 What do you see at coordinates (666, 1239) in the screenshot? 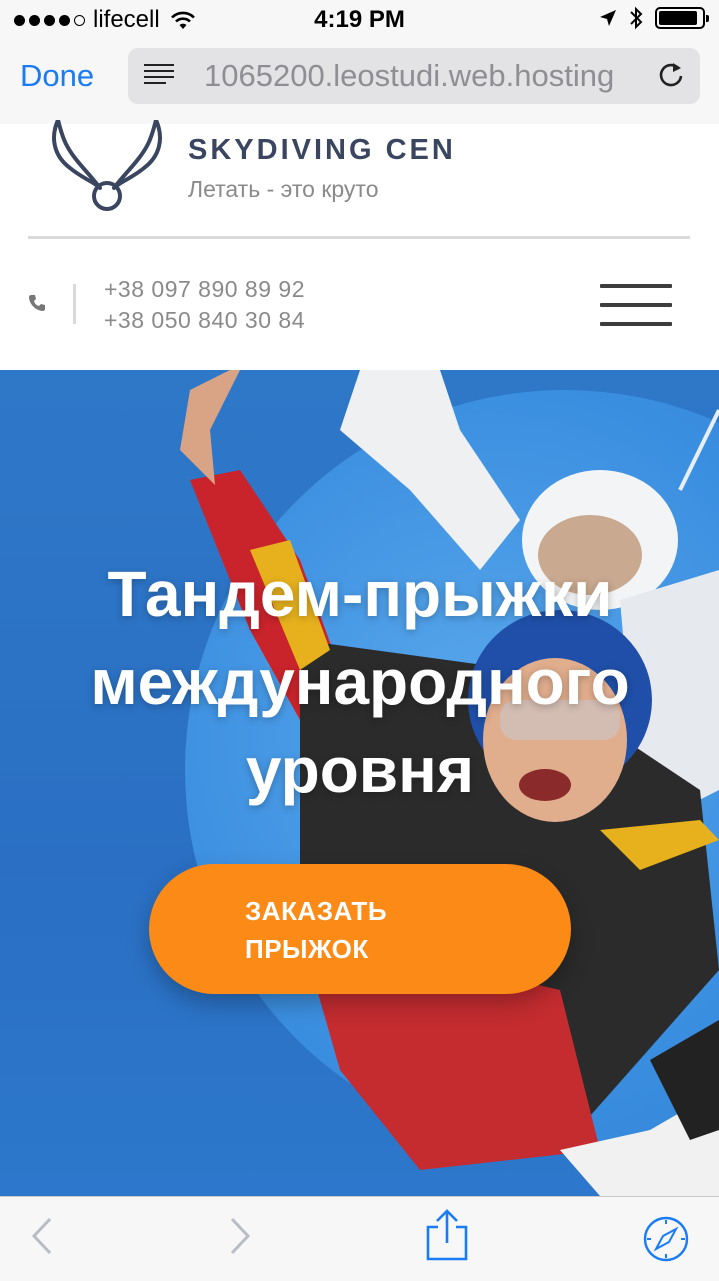
I see `compass-icon` at bounding box center [666, 1239].